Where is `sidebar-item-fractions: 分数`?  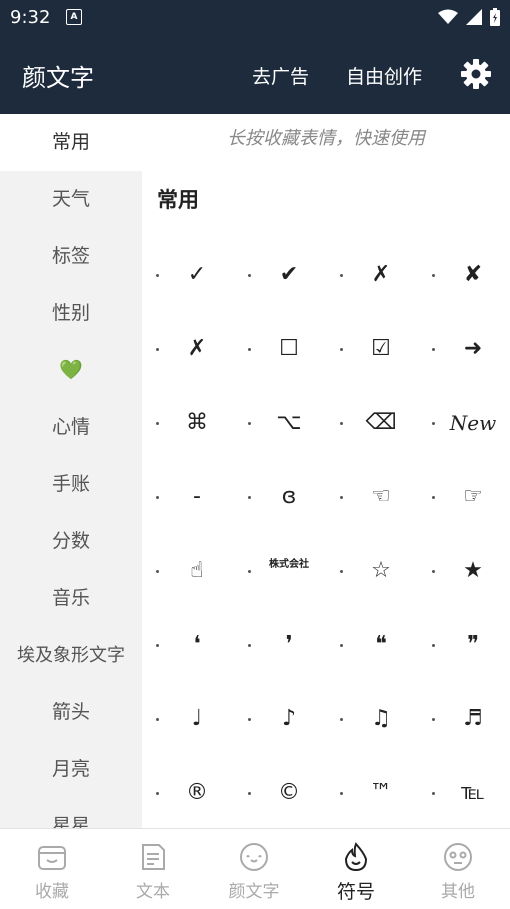
sidebar-item-fractions: 分数 is located at coordinates (71, 541).